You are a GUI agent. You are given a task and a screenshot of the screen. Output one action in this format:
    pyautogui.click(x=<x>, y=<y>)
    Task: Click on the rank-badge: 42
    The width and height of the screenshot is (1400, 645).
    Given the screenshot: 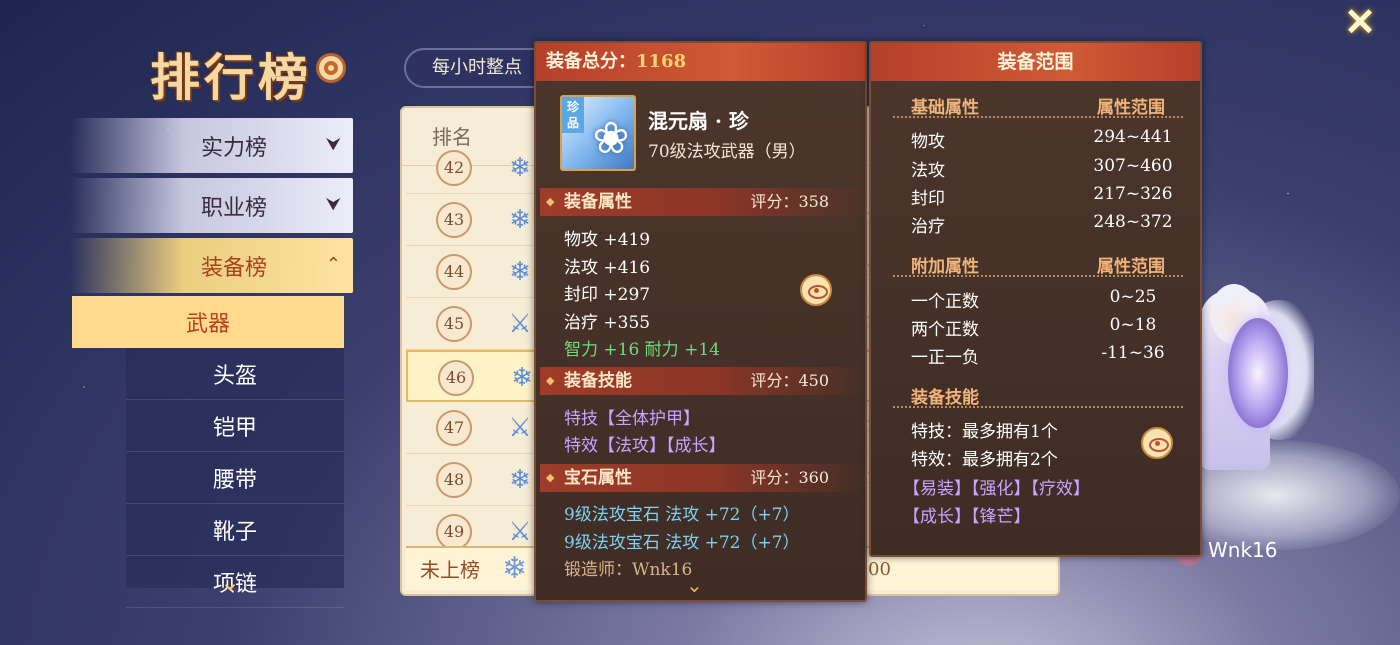 What is the action you would take?
    pyautogui.click(x=454, y=168)
    